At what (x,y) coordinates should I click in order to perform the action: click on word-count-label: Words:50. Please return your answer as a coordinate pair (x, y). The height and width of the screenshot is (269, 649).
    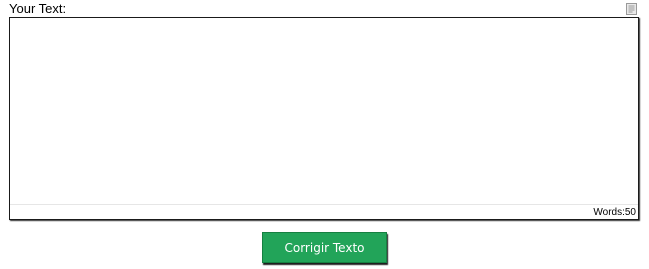
    Looking at the image, I should click on (614, 212).